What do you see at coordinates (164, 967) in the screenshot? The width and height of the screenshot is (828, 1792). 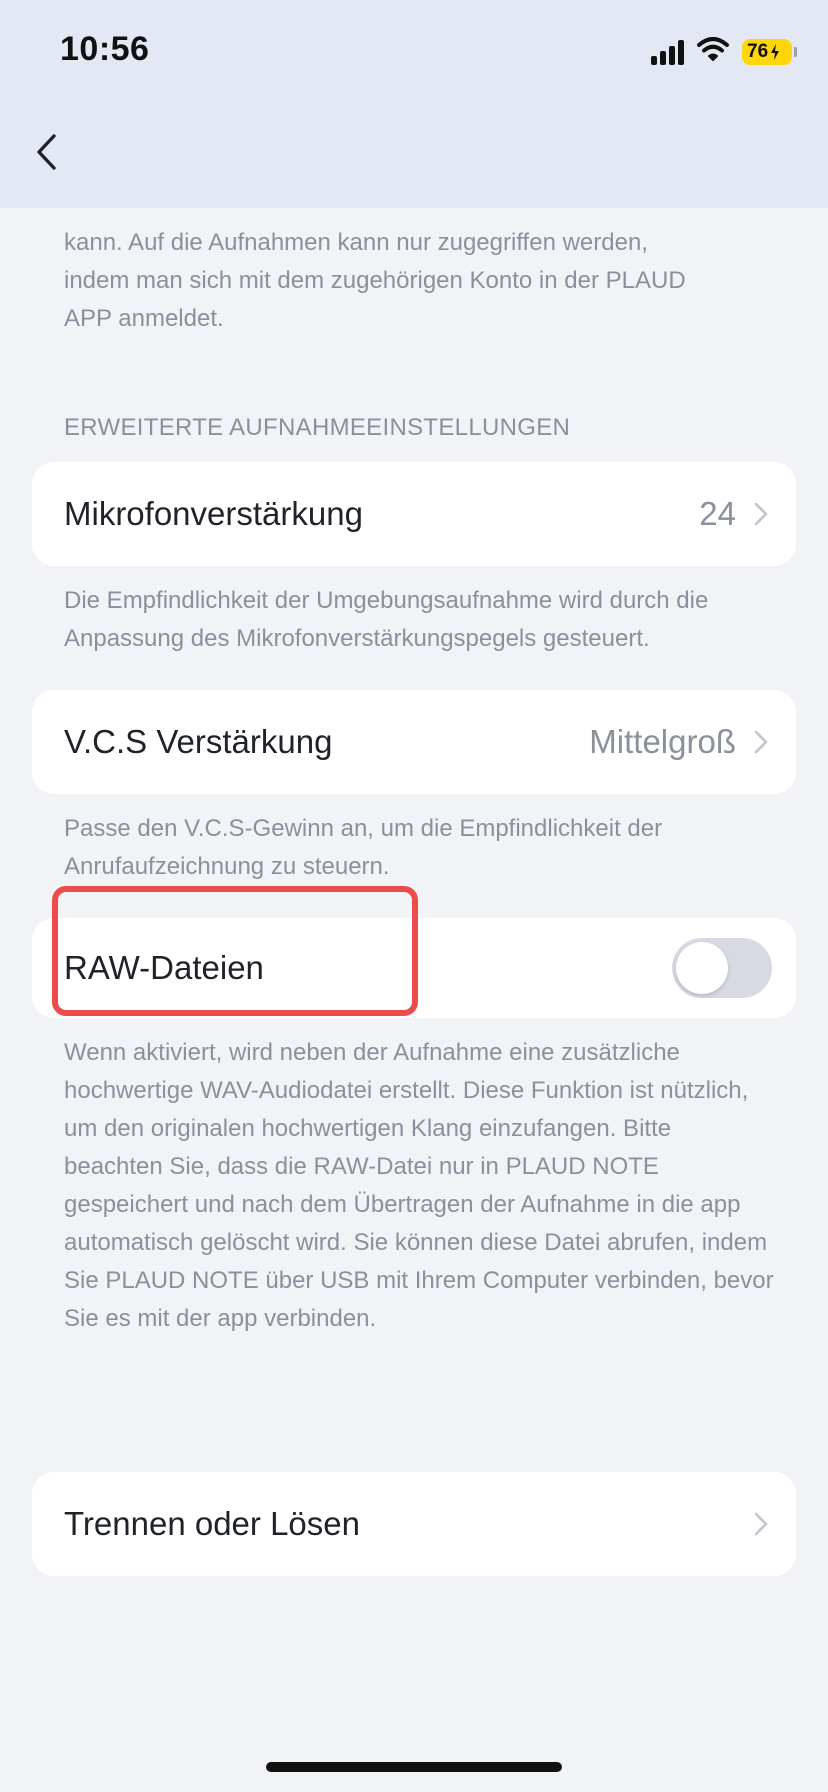 I see `raw-files-label: RAW-Dateien` at bounding box center [164, 967].